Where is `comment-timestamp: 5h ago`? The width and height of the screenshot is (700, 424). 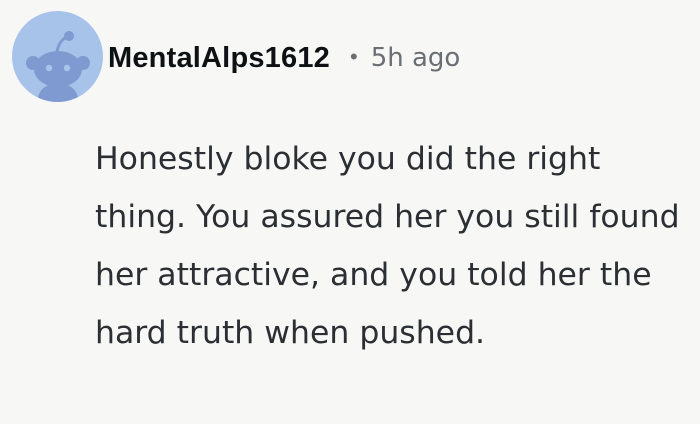 comment-timestamp: 5h ago is located at coordinates (416, 58).